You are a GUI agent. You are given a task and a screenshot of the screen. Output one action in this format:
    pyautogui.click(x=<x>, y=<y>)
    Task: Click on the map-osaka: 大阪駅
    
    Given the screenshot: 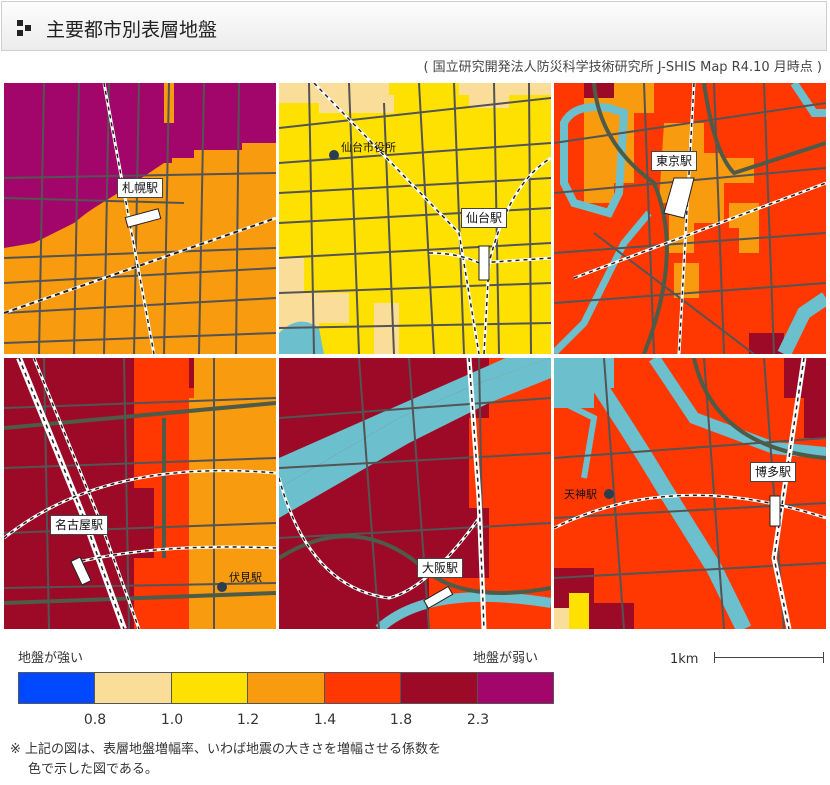 What is the action you would take?
    pyautogui.click(x=415, y=493)
    